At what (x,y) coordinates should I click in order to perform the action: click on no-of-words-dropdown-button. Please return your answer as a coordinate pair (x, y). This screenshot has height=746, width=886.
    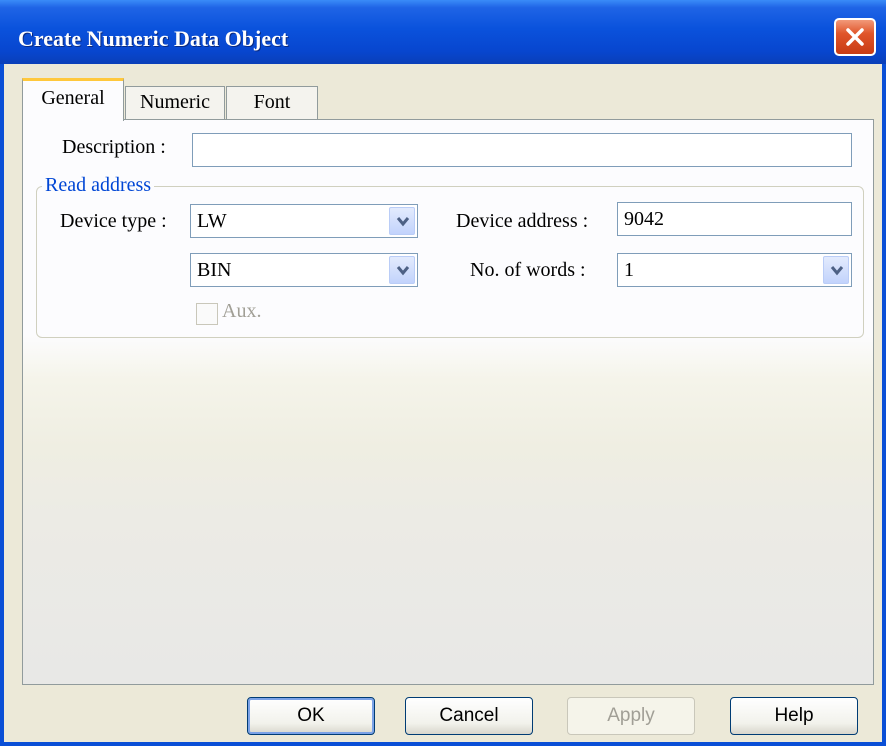
    Looking at the image, I should click on (836, 270).